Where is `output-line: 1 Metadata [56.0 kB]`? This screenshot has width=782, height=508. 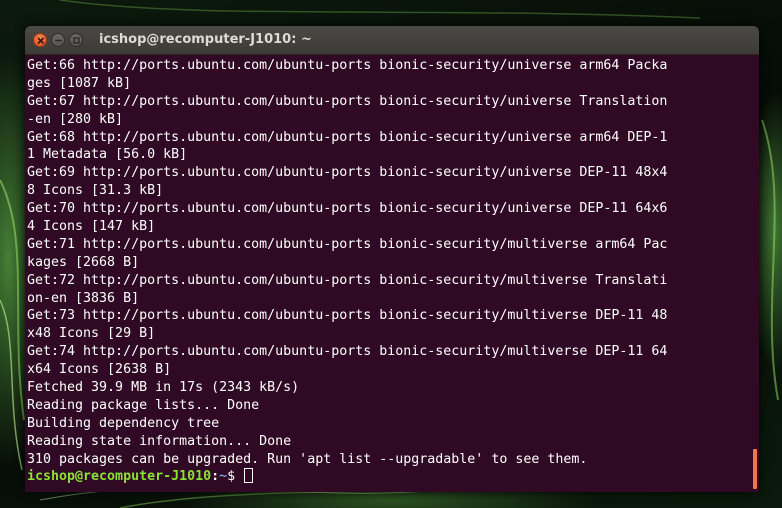
output-line: 1 Metadata [56.0 kB] is located at coordinates (107, 155).